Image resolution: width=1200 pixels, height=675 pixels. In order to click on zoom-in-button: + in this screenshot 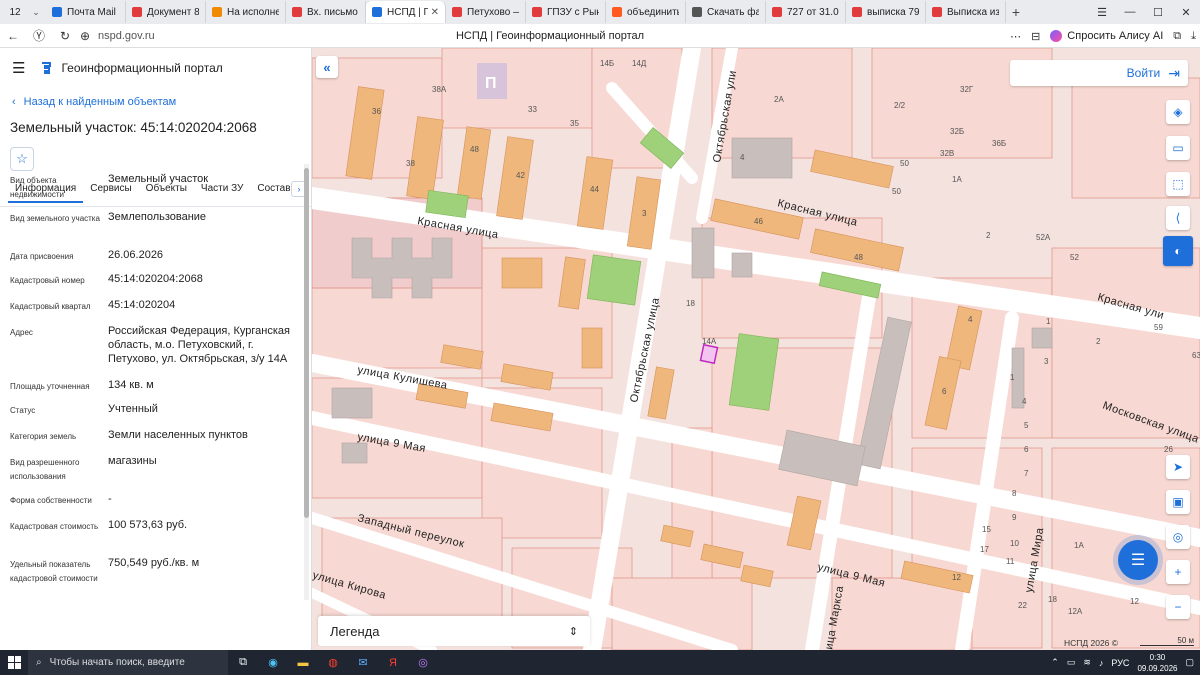, I will do `click(1178, 572)`.